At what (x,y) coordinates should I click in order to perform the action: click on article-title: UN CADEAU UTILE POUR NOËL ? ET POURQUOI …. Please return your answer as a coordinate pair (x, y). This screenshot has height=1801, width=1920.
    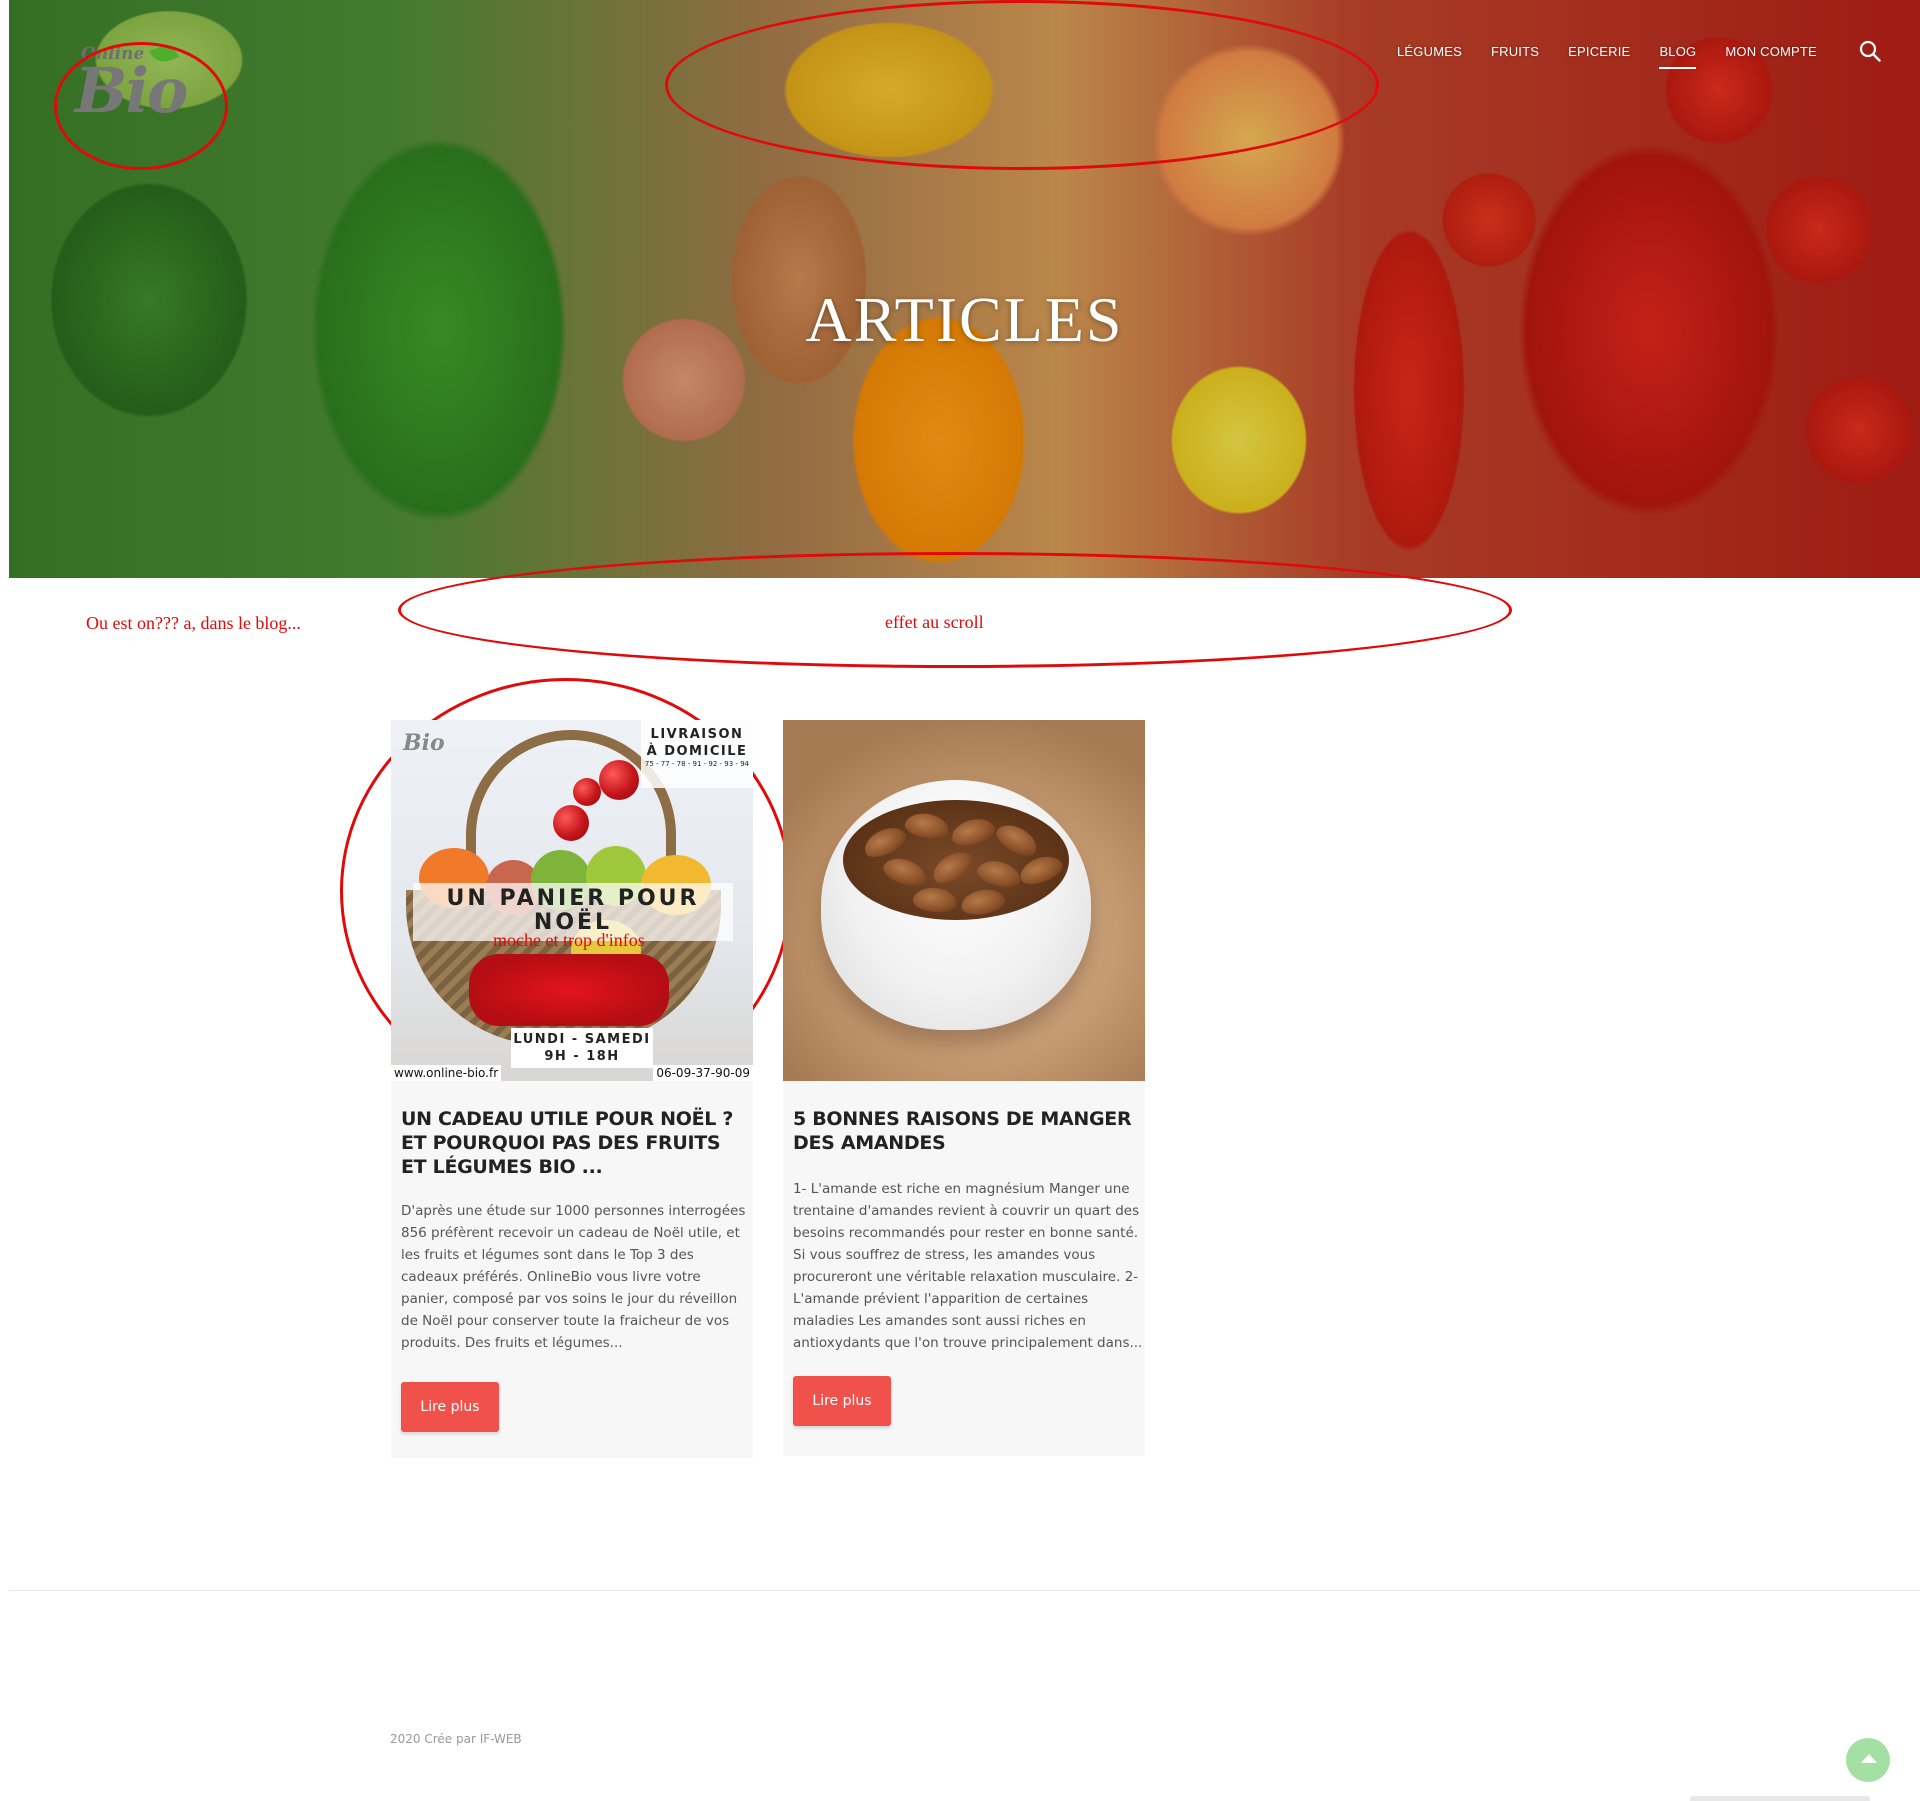
    Looking at the image, I should click on (572, 1143).